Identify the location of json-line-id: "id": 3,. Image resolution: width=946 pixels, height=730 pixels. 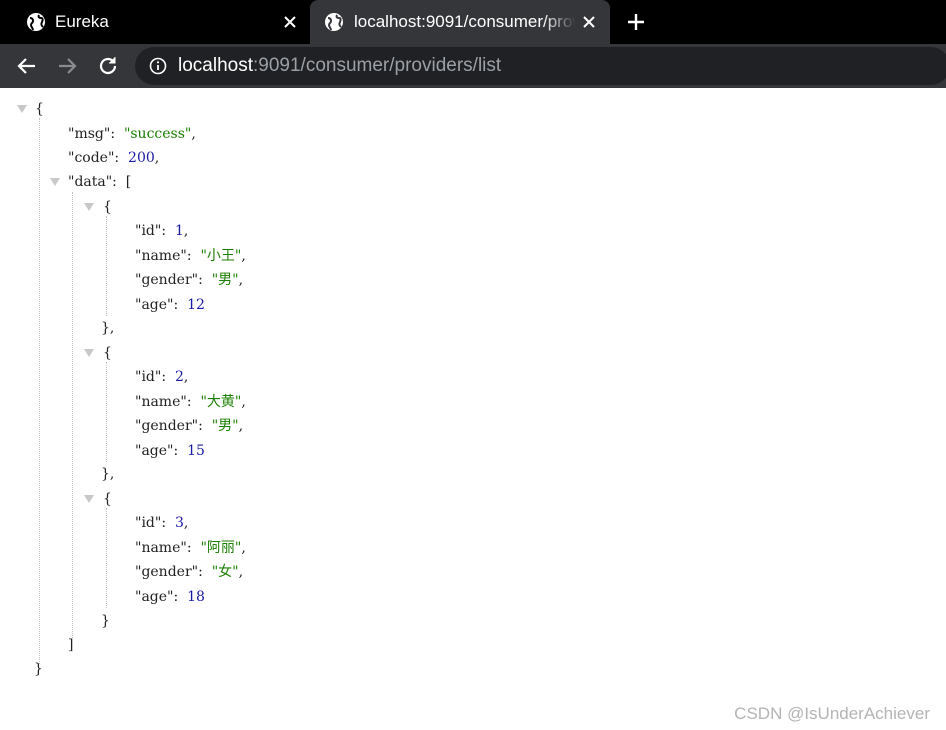
(162, 523).